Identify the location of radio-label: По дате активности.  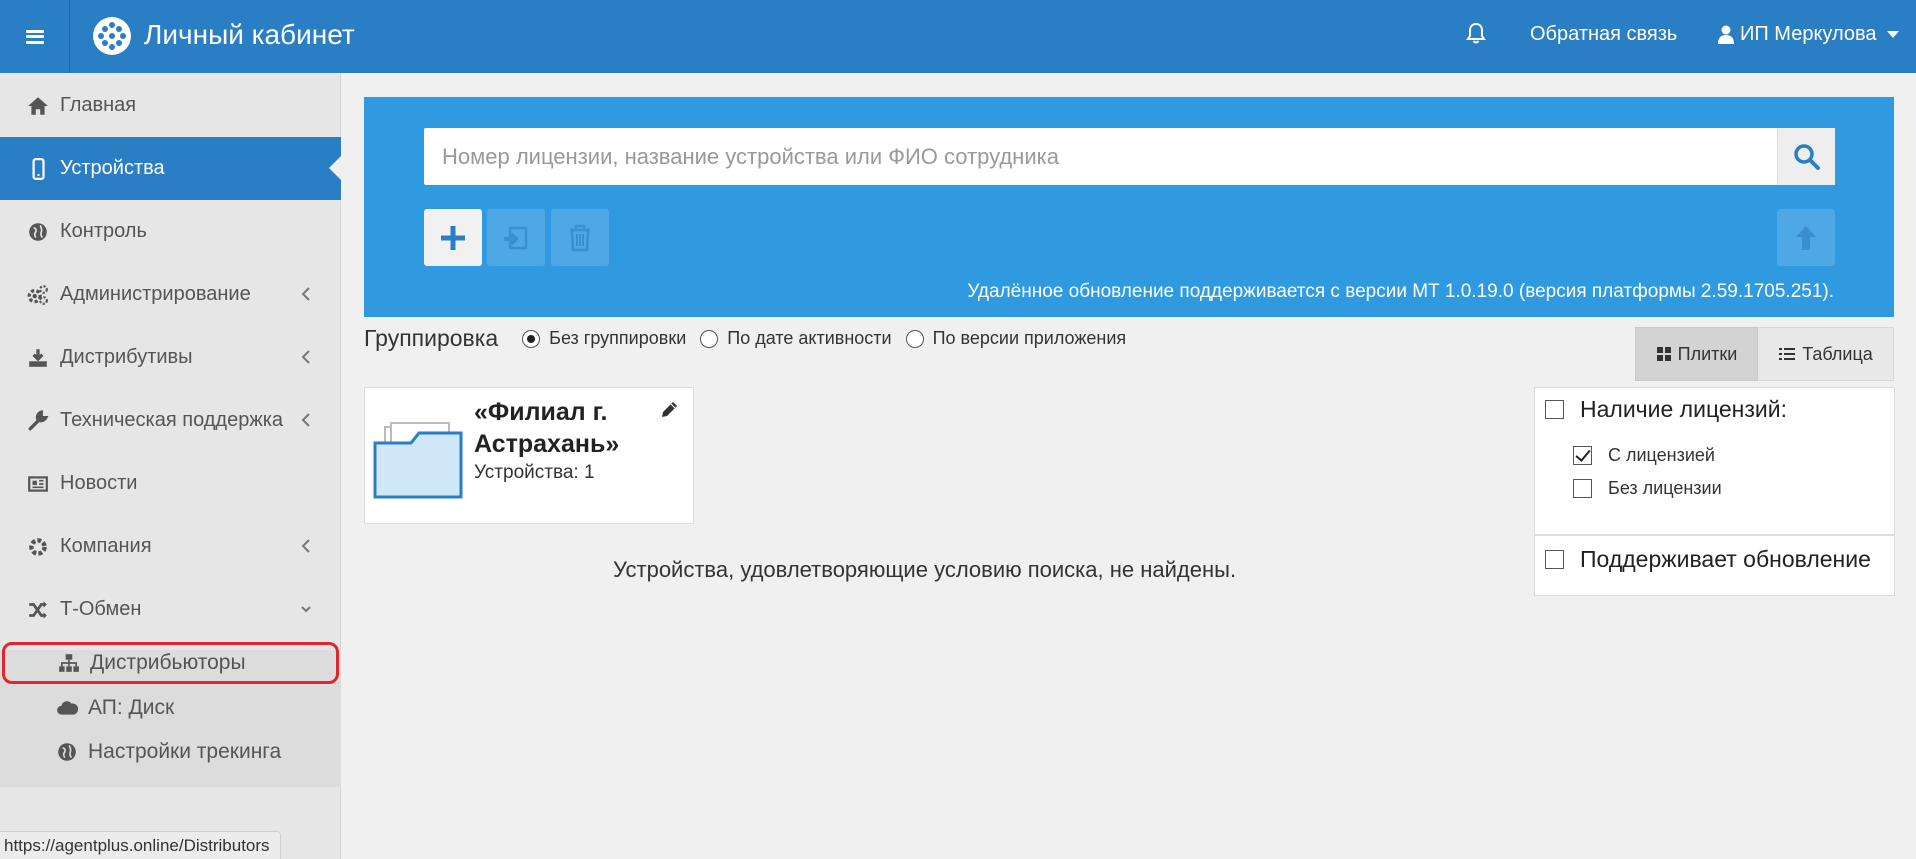
(809, 338).